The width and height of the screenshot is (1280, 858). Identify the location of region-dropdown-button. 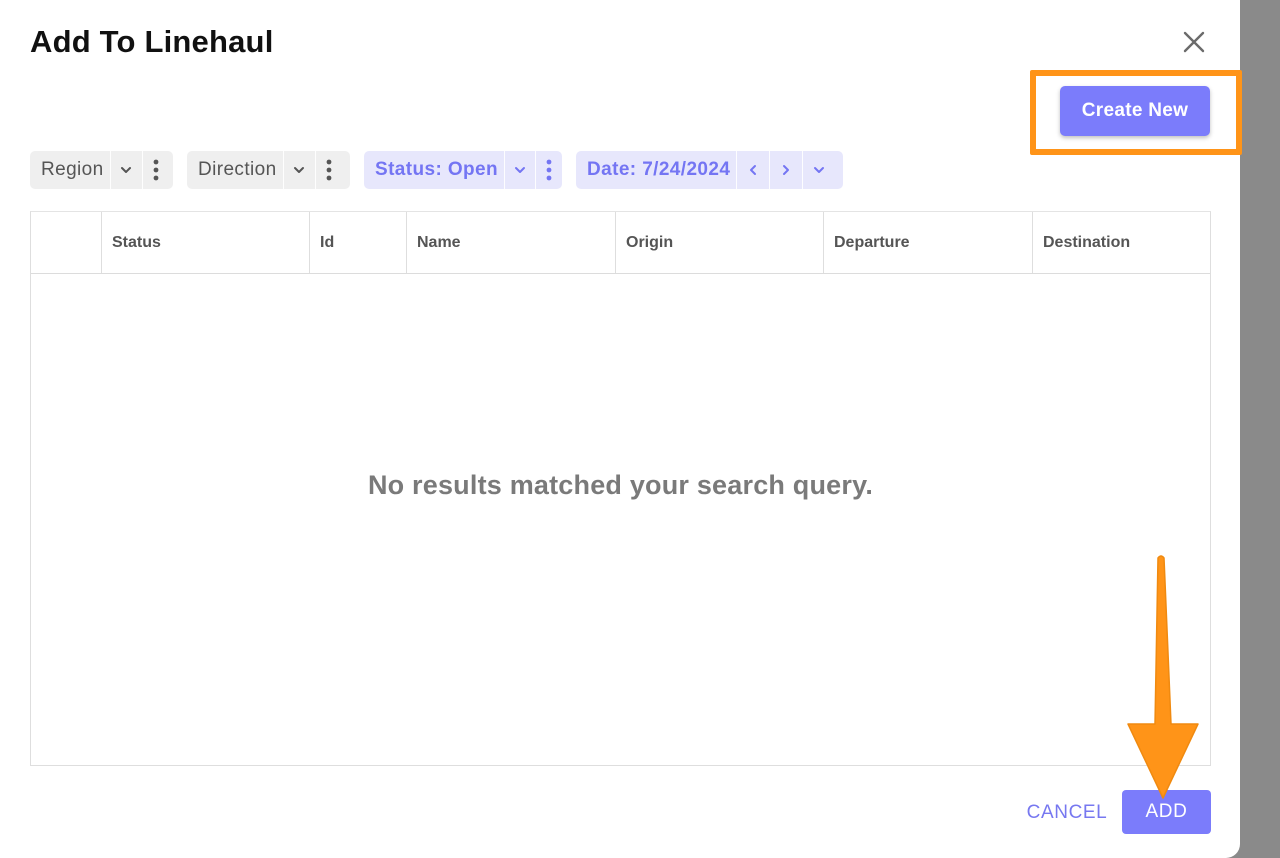
(125, 170).